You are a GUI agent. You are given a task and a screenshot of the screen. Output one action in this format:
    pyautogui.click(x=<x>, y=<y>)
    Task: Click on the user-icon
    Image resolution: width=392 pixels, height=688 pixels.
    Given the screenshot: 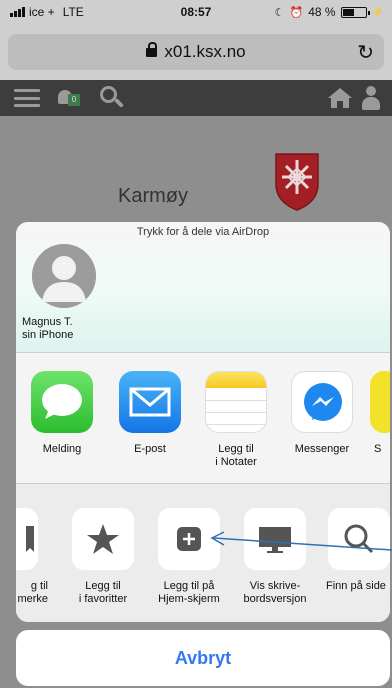 What is the action you would take?
    pyautogui.click(x=371, y=98)
    